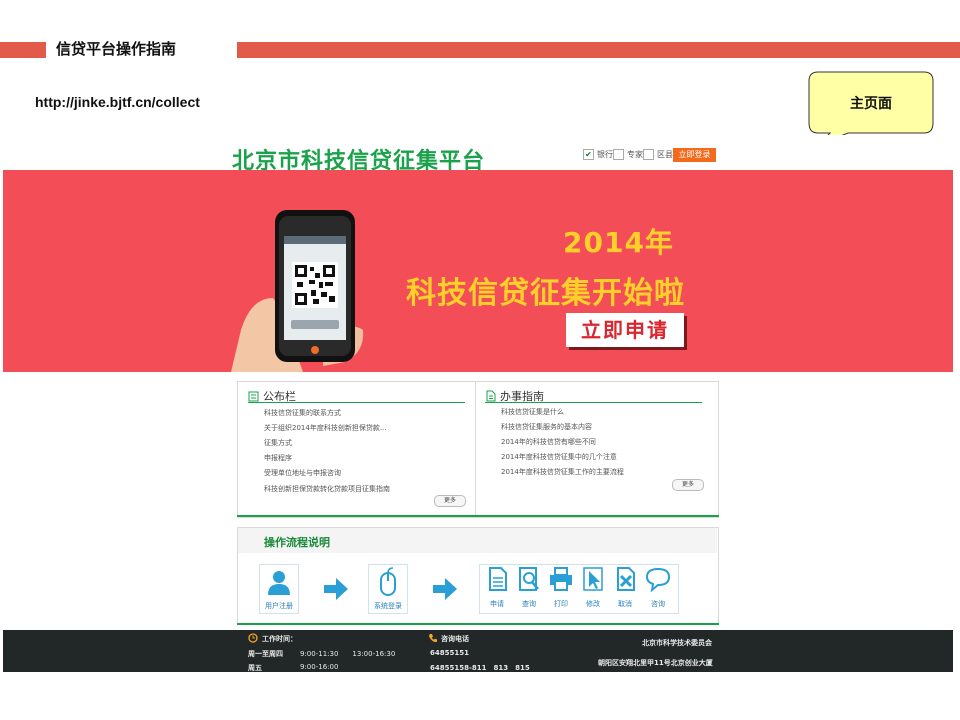 Image resolution: width=960 pixels, height=720 pixels. Describe the element at coordinates (265, 654) in the screenshot. I see `footer-hours-days: 周一至周四` at that location.